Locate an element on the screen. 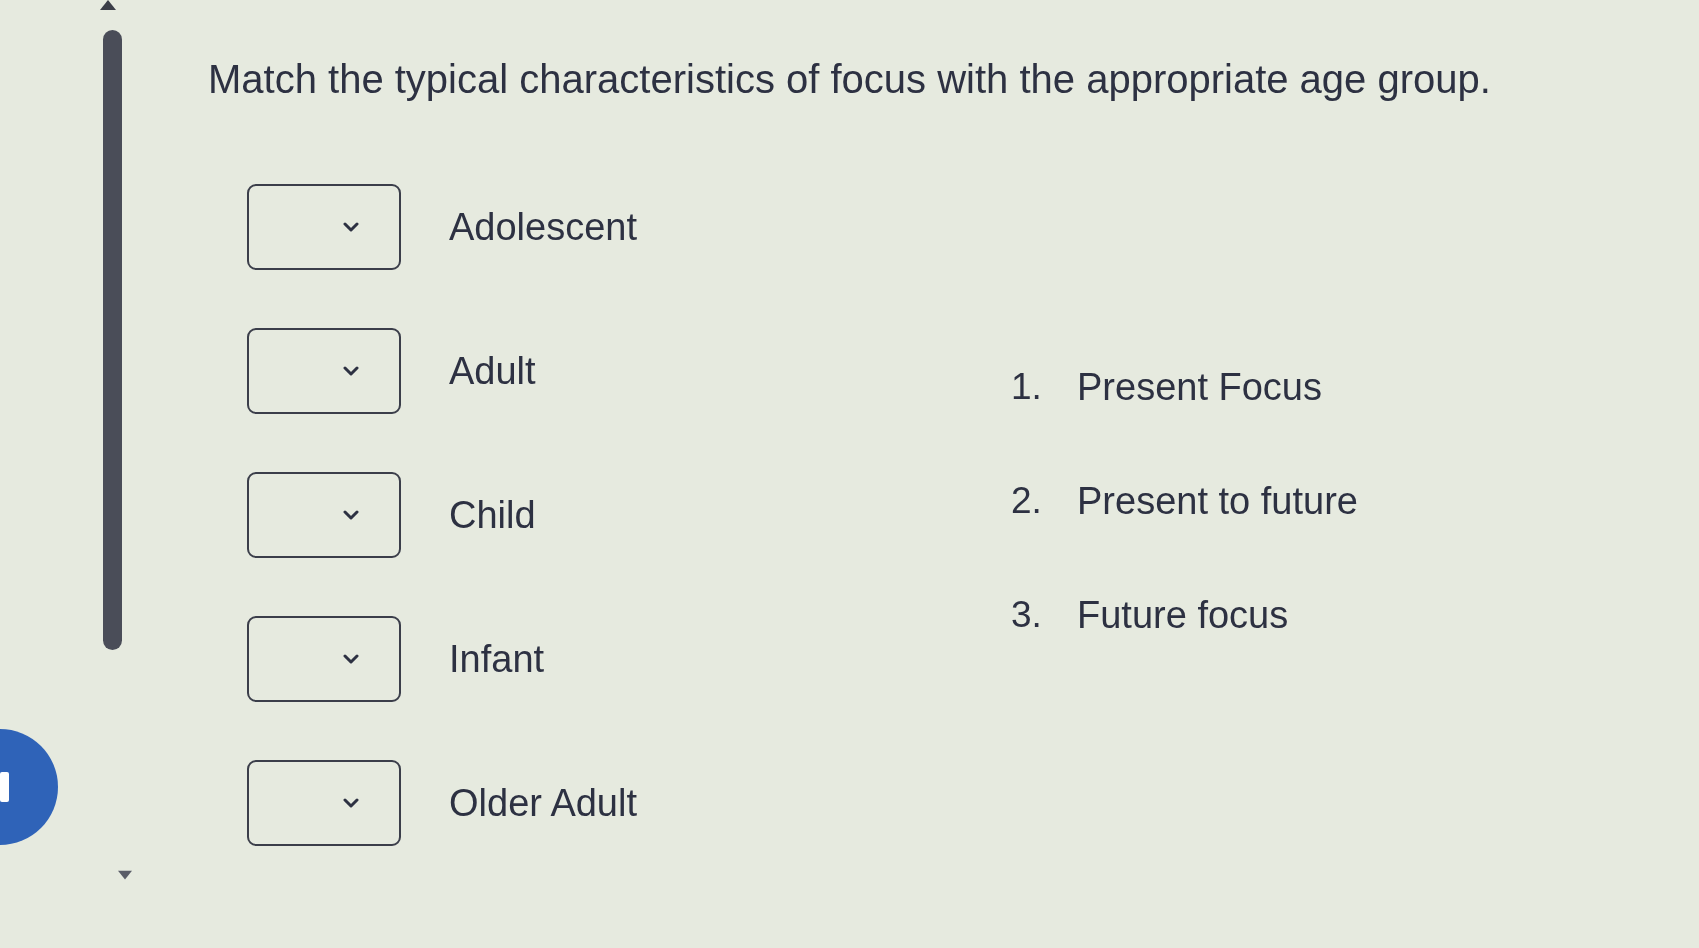  age-group-label: Child is located at coordinates (492, 515).